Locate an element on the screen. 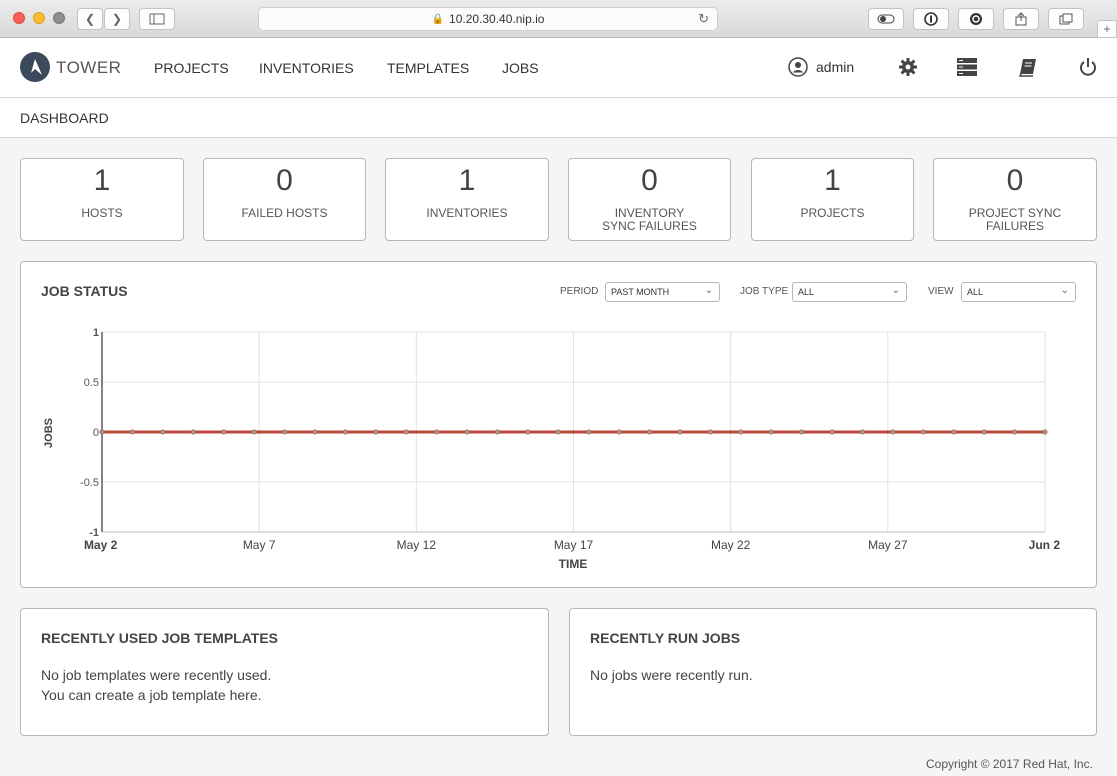  failed-hosts-label: FAILED HOSTS is located at coordinates (284, 213).